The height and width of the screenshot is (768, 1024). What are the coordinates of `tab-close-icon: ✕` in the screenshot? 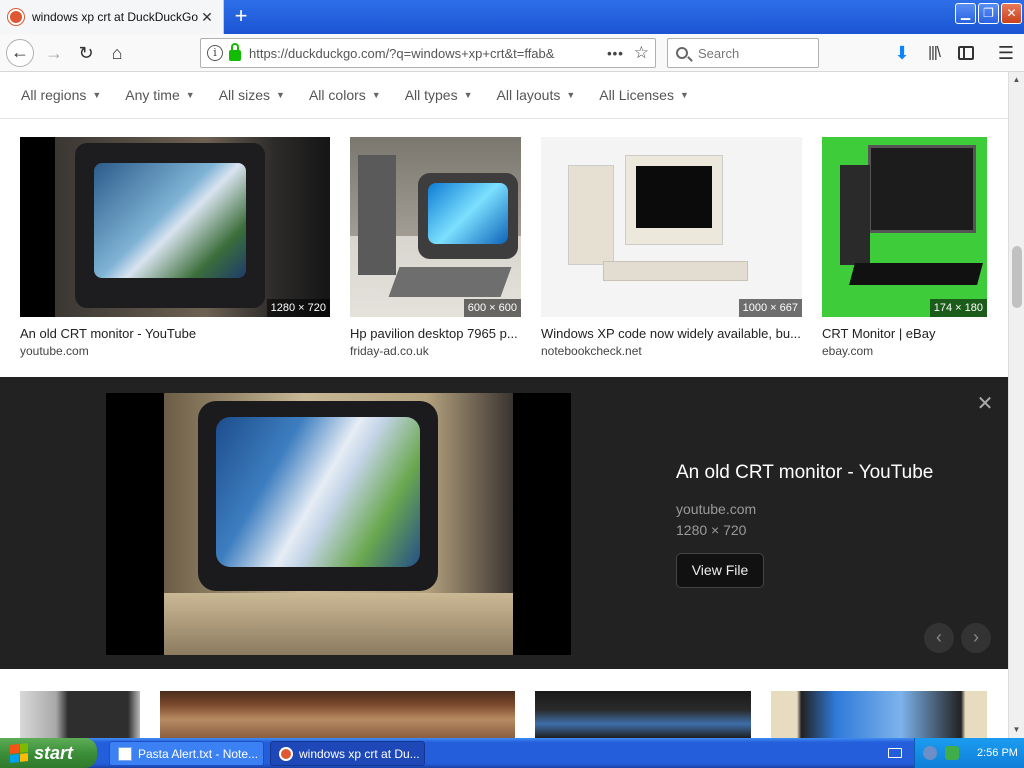 It's located at (207, 17).